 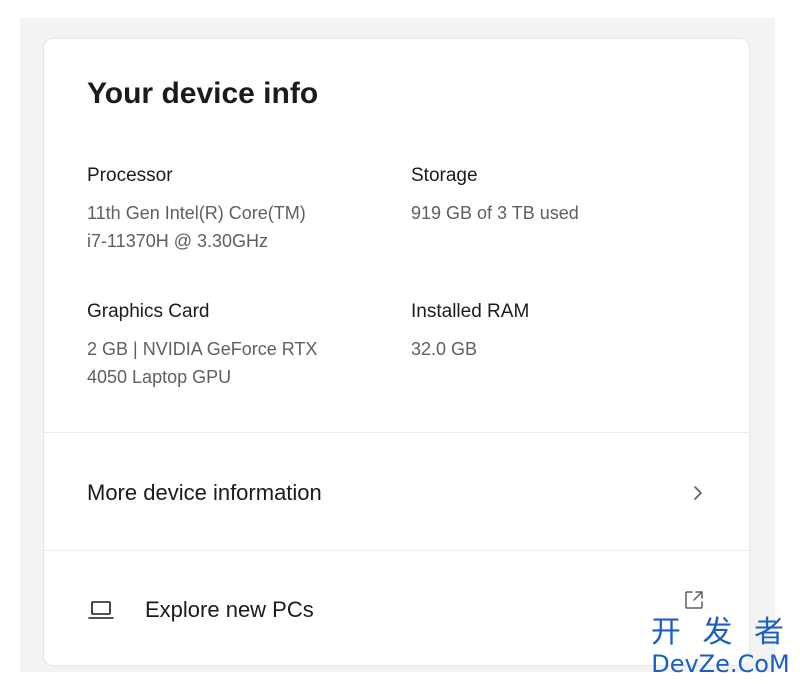 I want to click on explore-new-pcs-link: Explore new PCs, so click(x=396, y=608).